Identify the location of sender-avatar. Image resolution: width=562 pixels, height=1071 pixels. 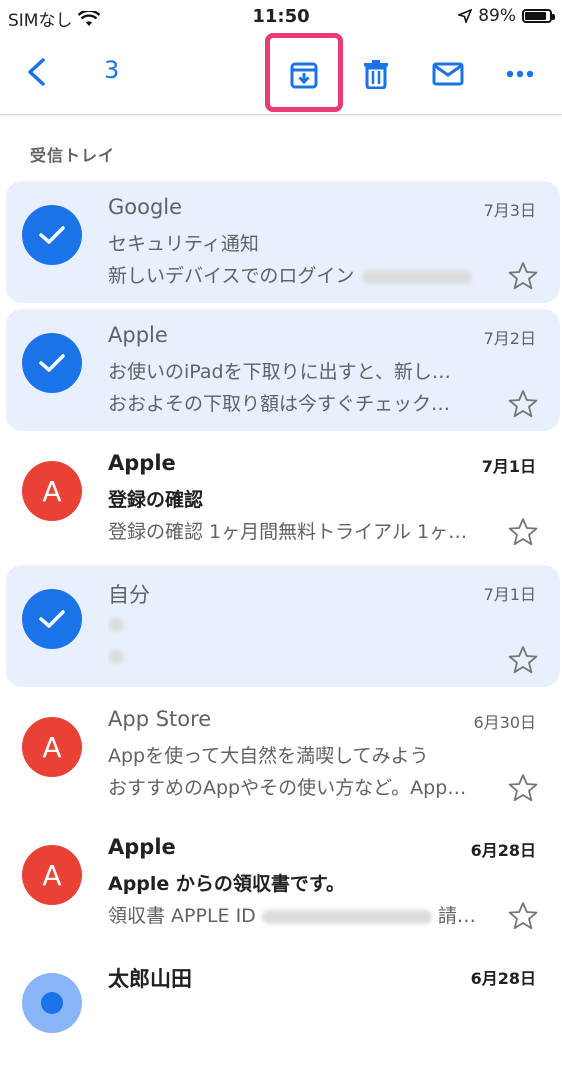
(52, 1003).